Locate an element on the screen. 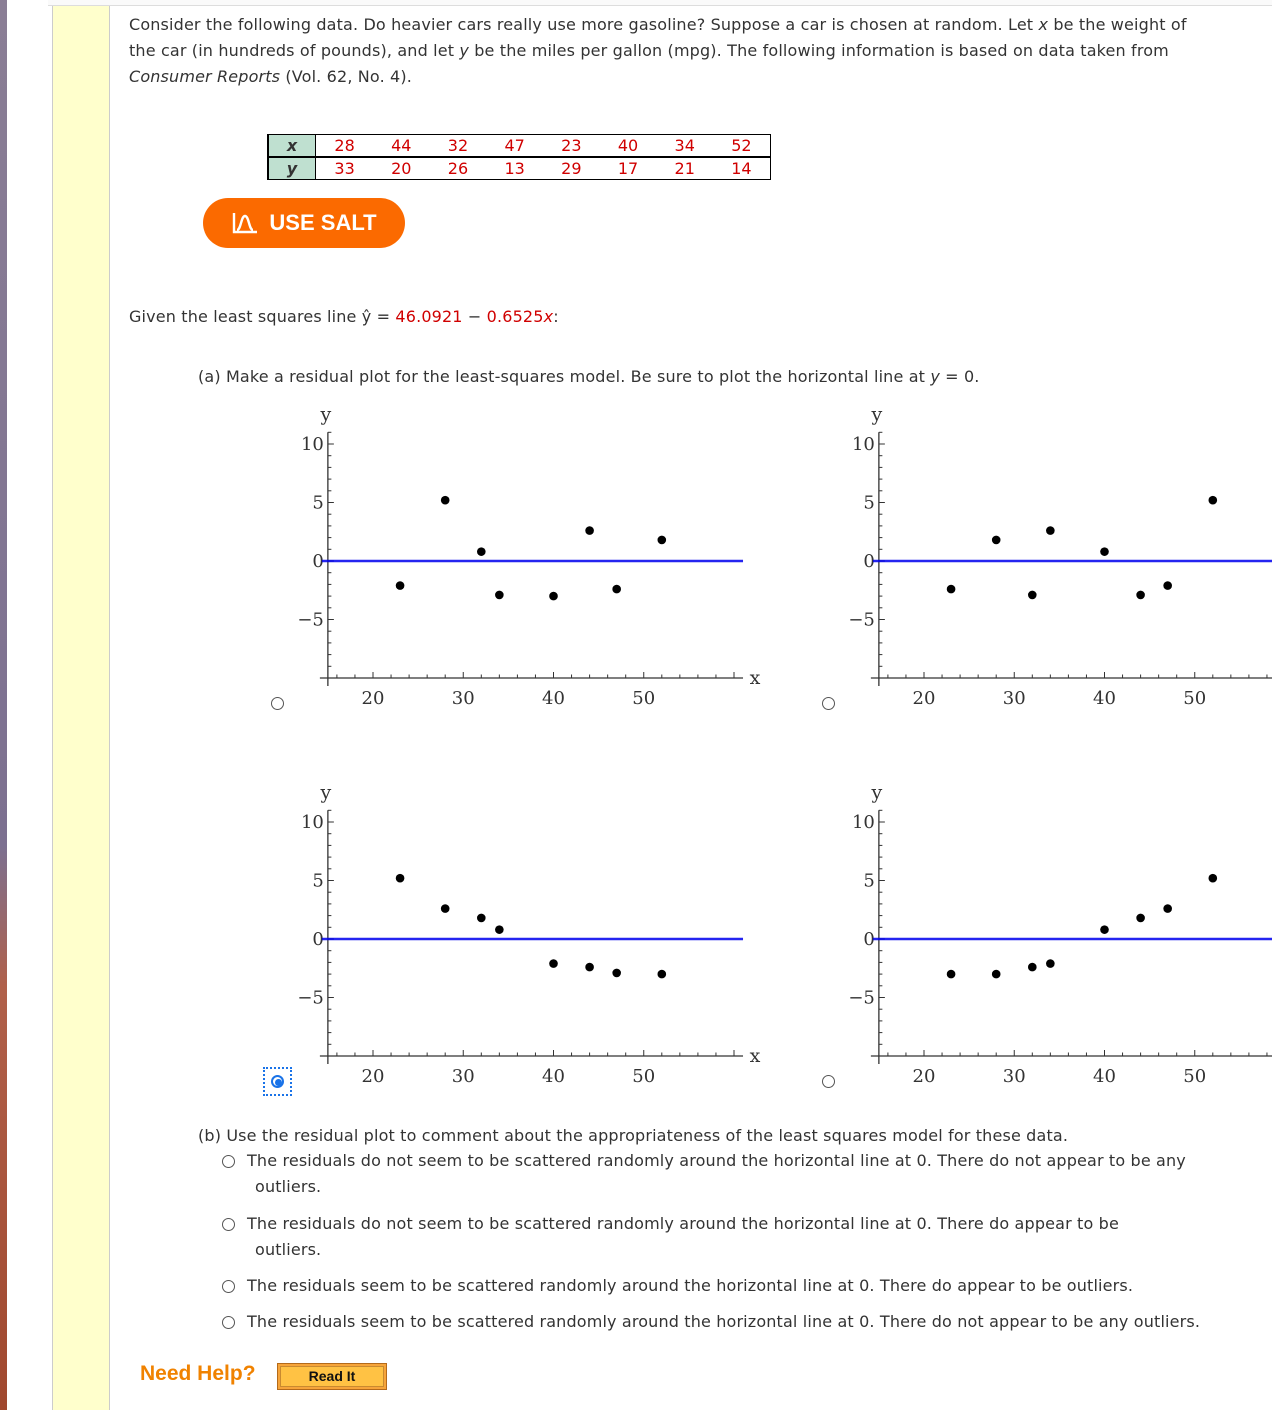  plot-option-4-radio is located at coordinates (828, 1081).